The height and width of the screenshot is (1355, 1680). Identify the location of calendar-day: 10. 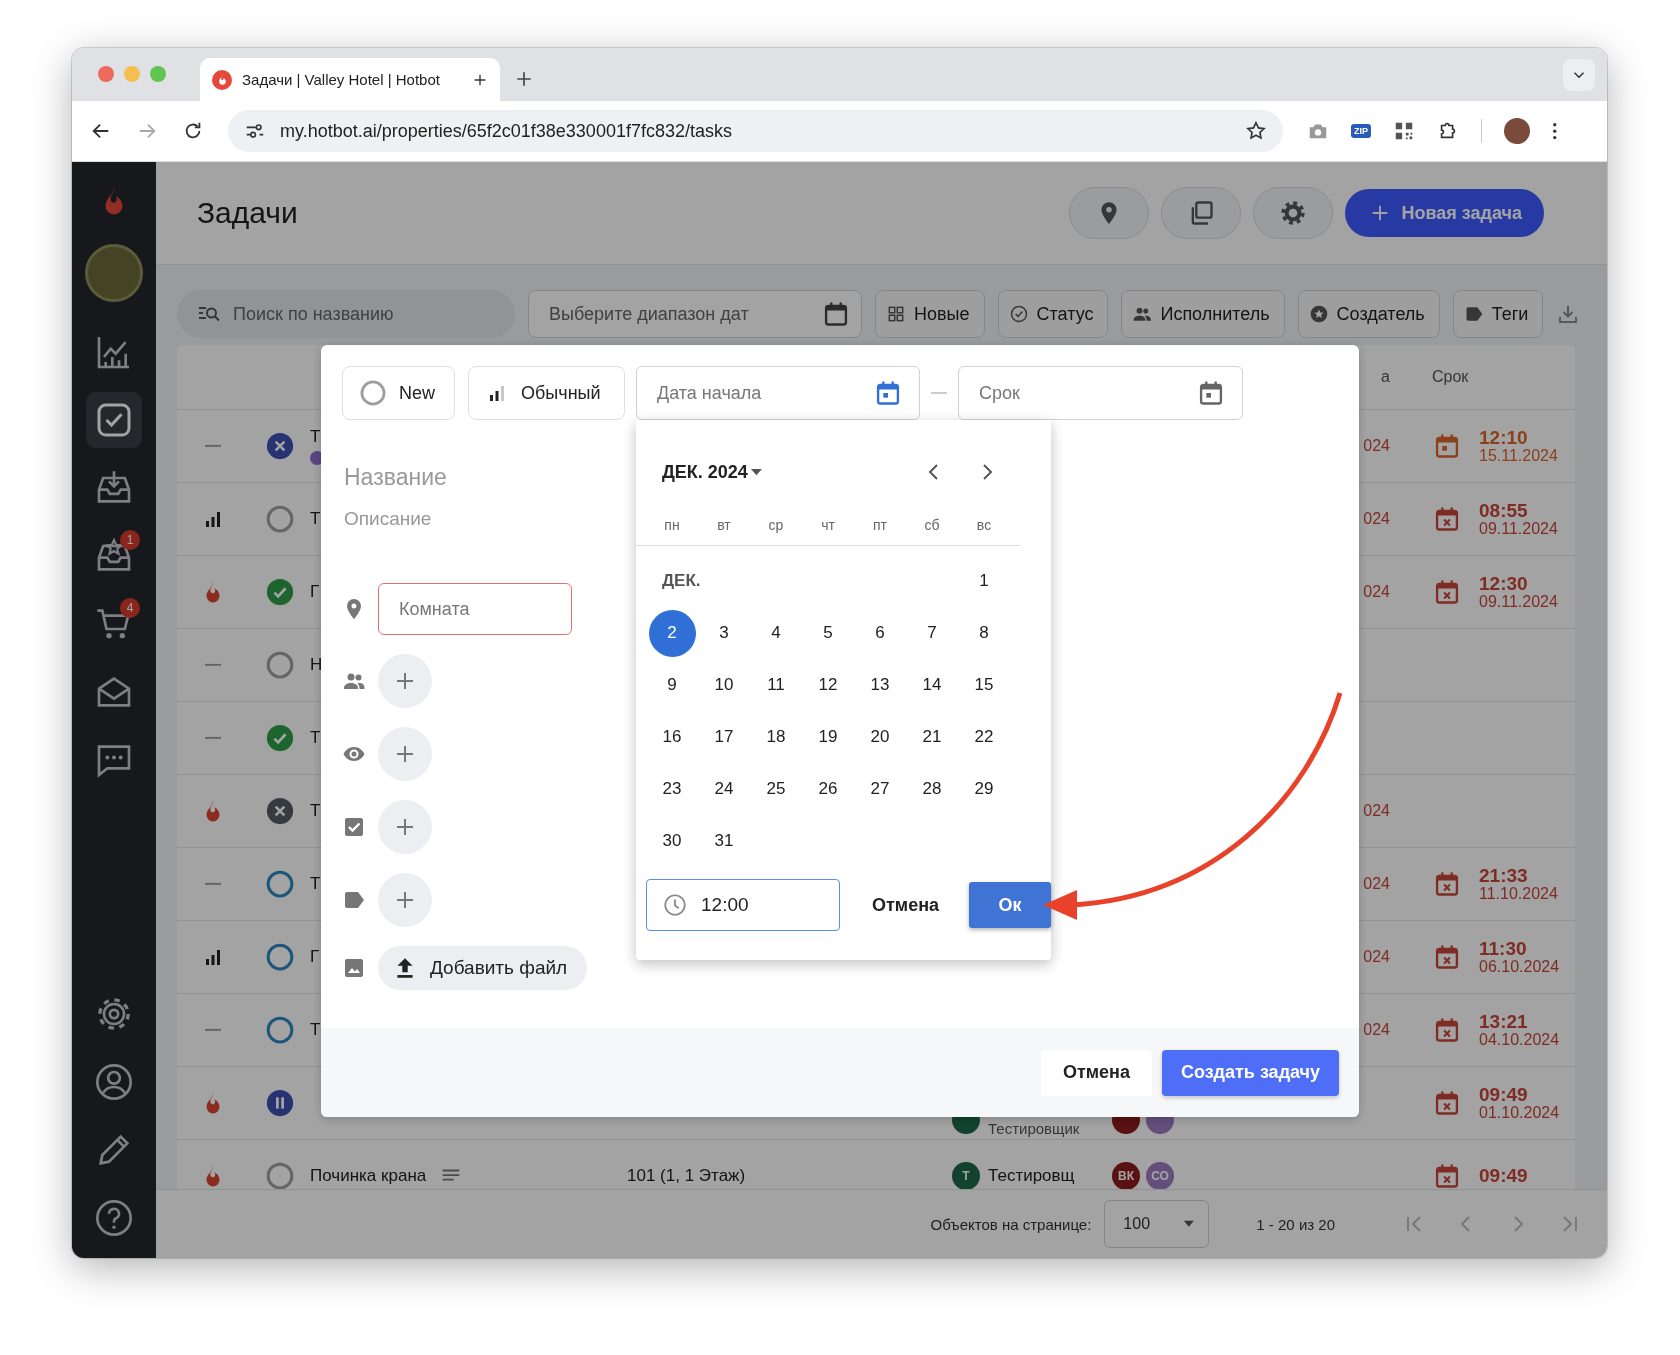
(724, 685).